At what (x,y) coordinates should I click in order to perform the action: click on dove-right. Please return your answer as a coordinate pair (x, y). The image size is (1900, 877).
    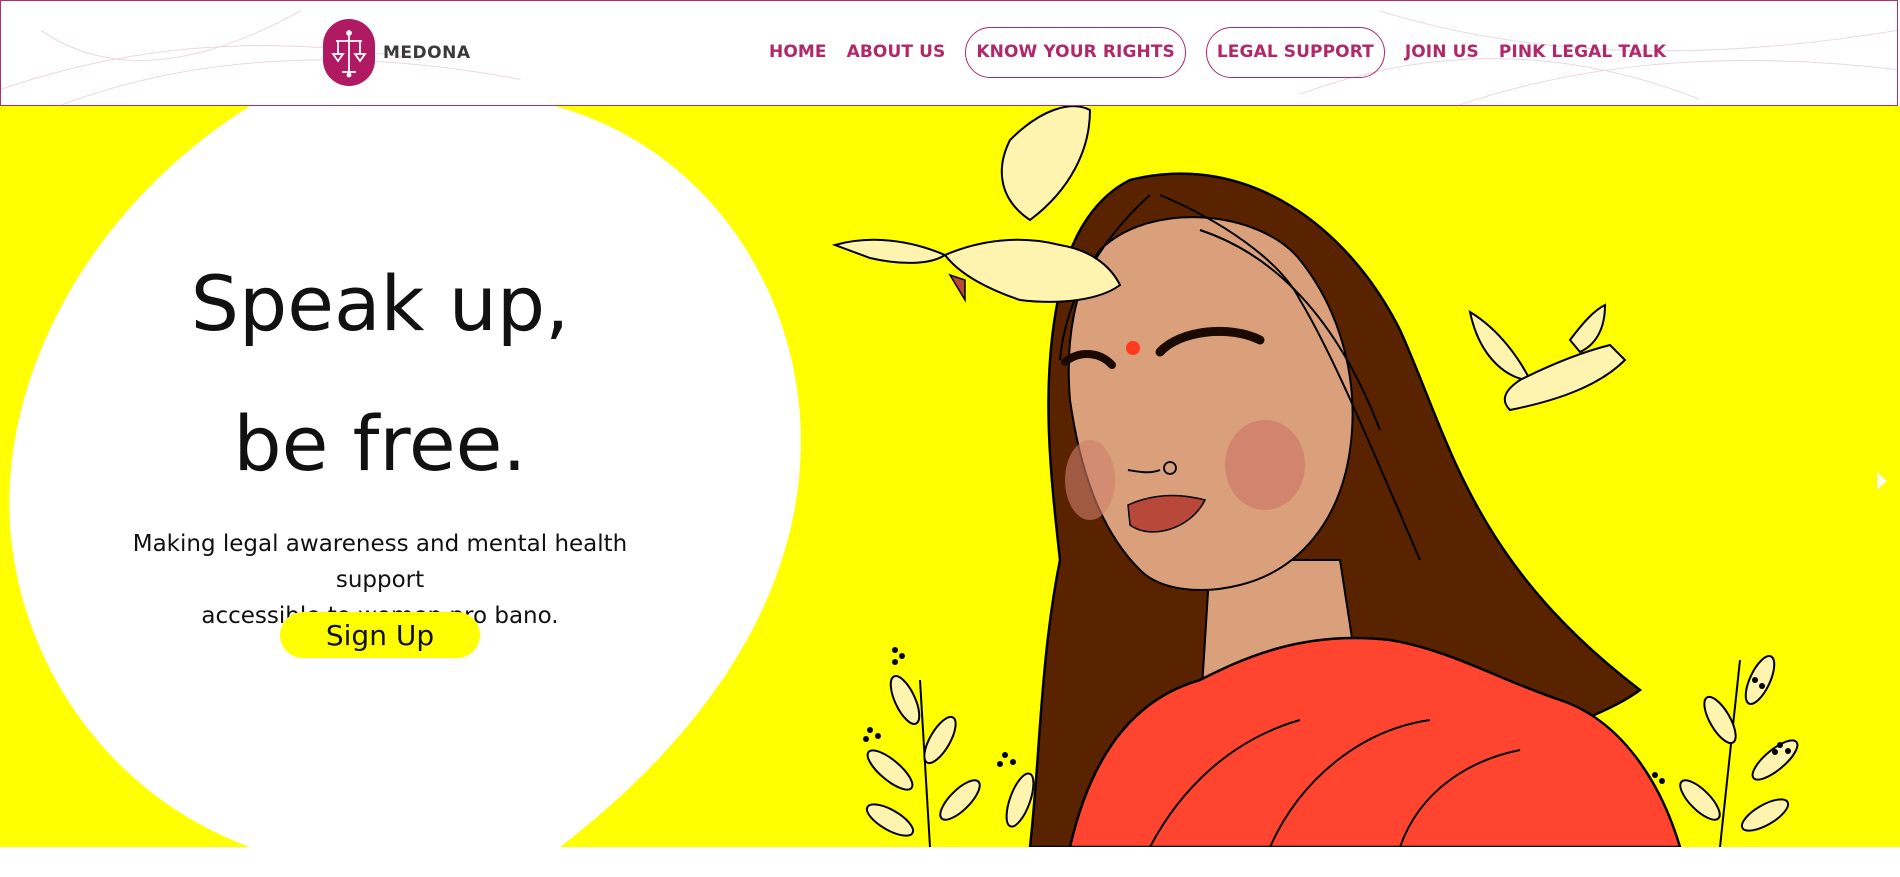
    Looking at the image, I should click on (1547, 357).